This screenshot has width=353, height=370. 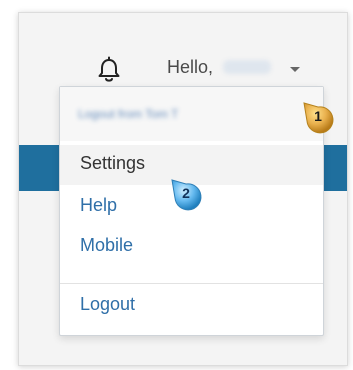 What do you see at coordinates (98, 205) in the screenshot?
I see `menu-item-help: Help` at bounding box center [98, 205].